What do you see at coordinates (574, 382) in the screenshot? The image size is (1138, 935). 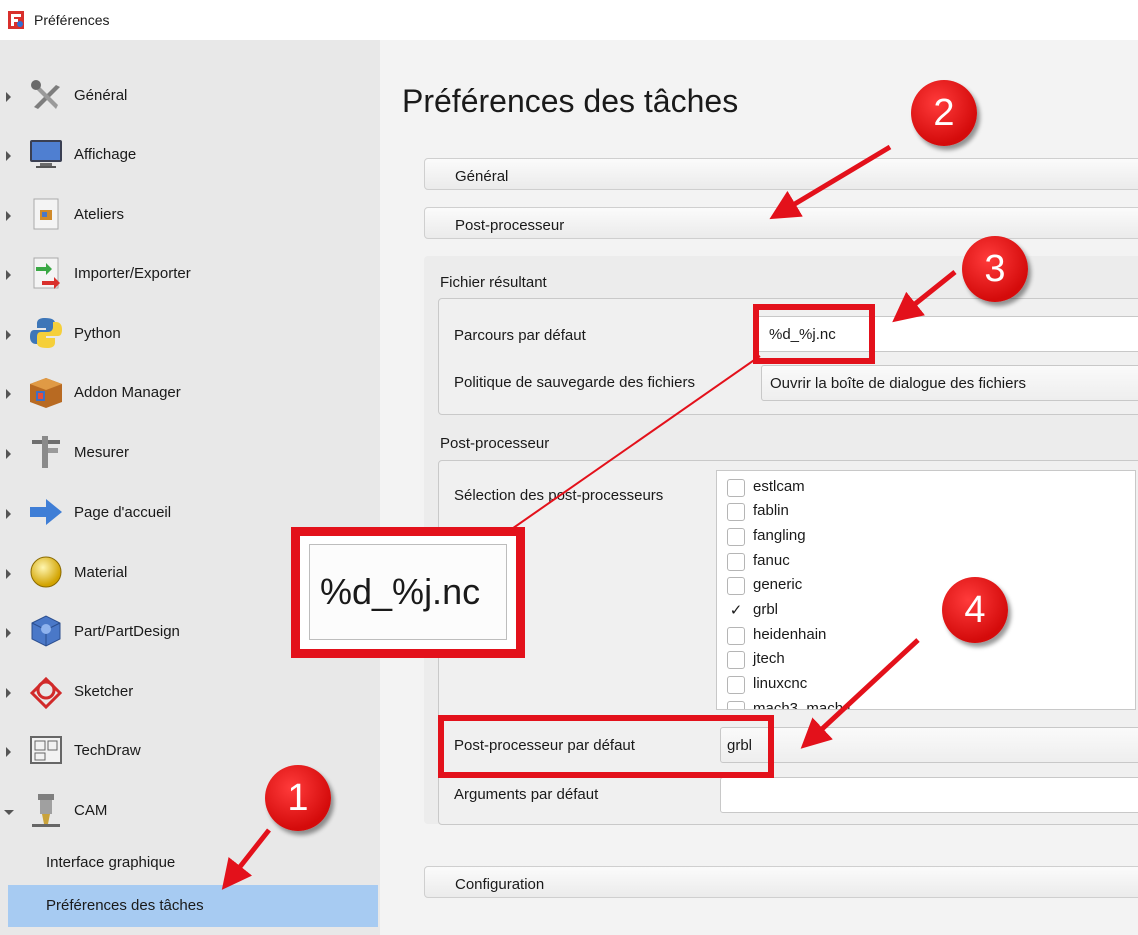 I see `save-policy-label: Politique de sauvegarde des fichiers` at bounding box center [574, 382].